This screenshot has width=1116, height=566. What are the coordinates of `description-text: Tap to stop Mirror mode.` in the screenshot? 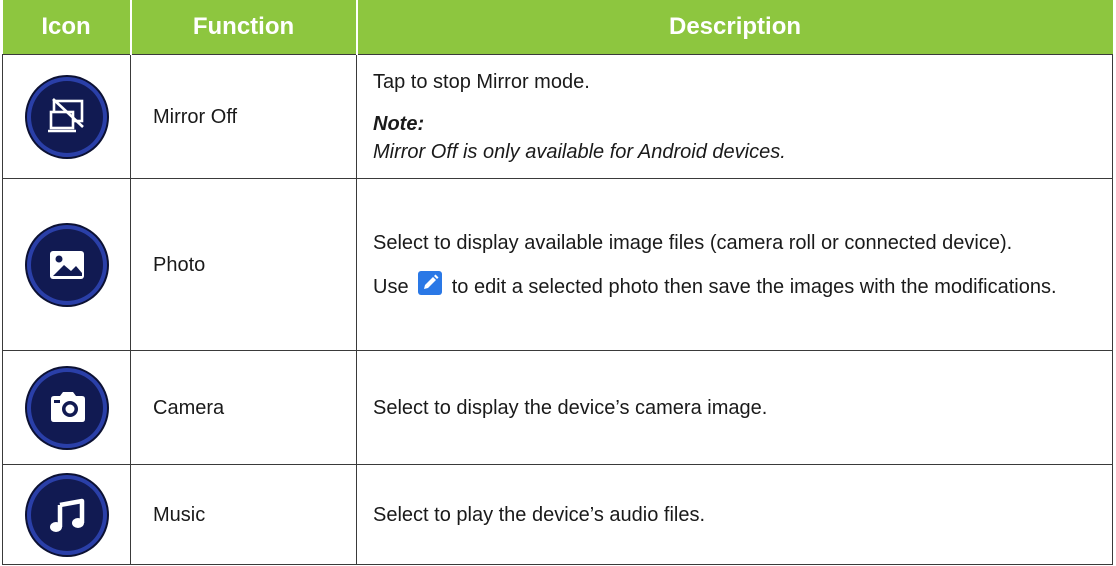 It's located at (481, 81).